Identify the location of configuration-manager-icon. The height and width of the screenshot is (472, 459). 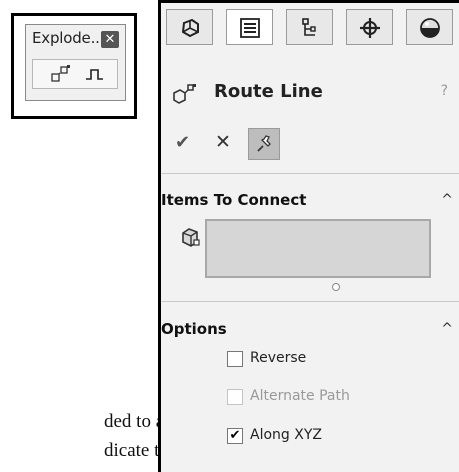
(309, 27).